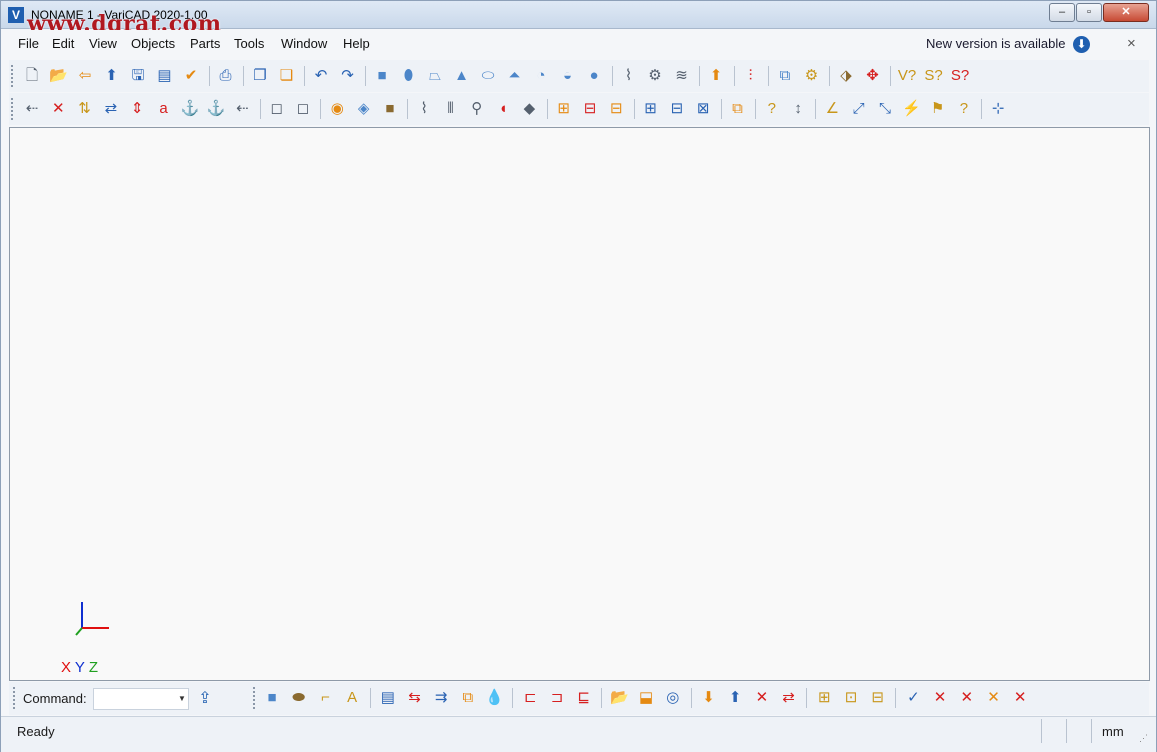 The image size is (1157, 752). I want to click on pipe-solid-icon: ⬭, so click(488, 76).